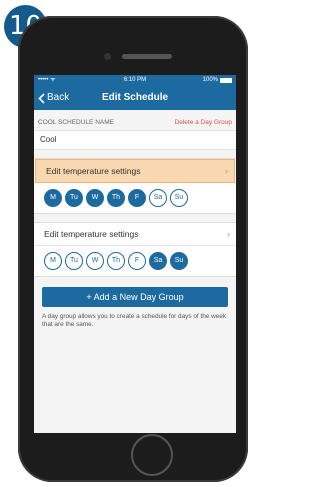 The height and width of the screenshot is (487, 320). What do you see at coordinates (135, 140) in the screenshot?
I see `schedule-name-field: Cool` at bounding box center [135, 140].